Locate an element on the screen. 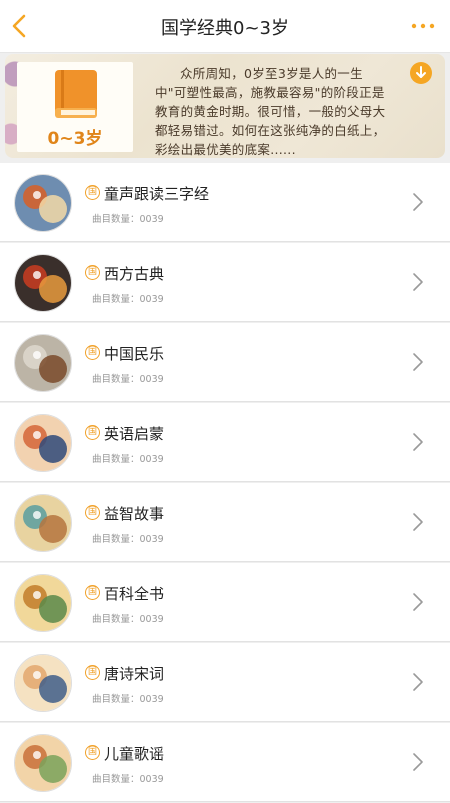 This screenshot has width=450, height=803. page-title: 国学经典0~3岁 is located at coordinates (225, 28).